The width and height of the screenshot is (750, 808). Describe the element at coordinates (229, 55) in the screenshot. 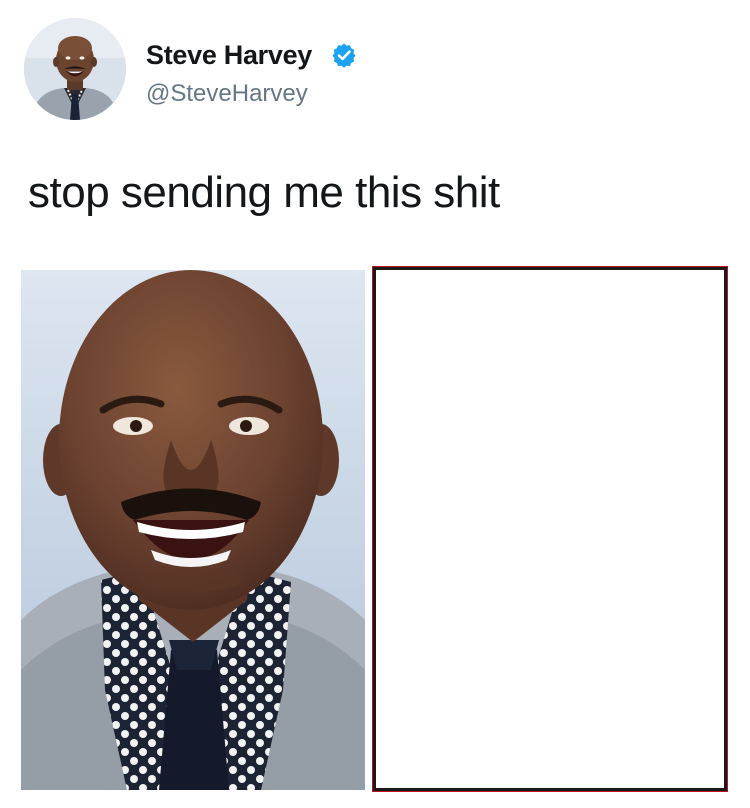

I see `author-display-name: Steve Harvey` at that location.